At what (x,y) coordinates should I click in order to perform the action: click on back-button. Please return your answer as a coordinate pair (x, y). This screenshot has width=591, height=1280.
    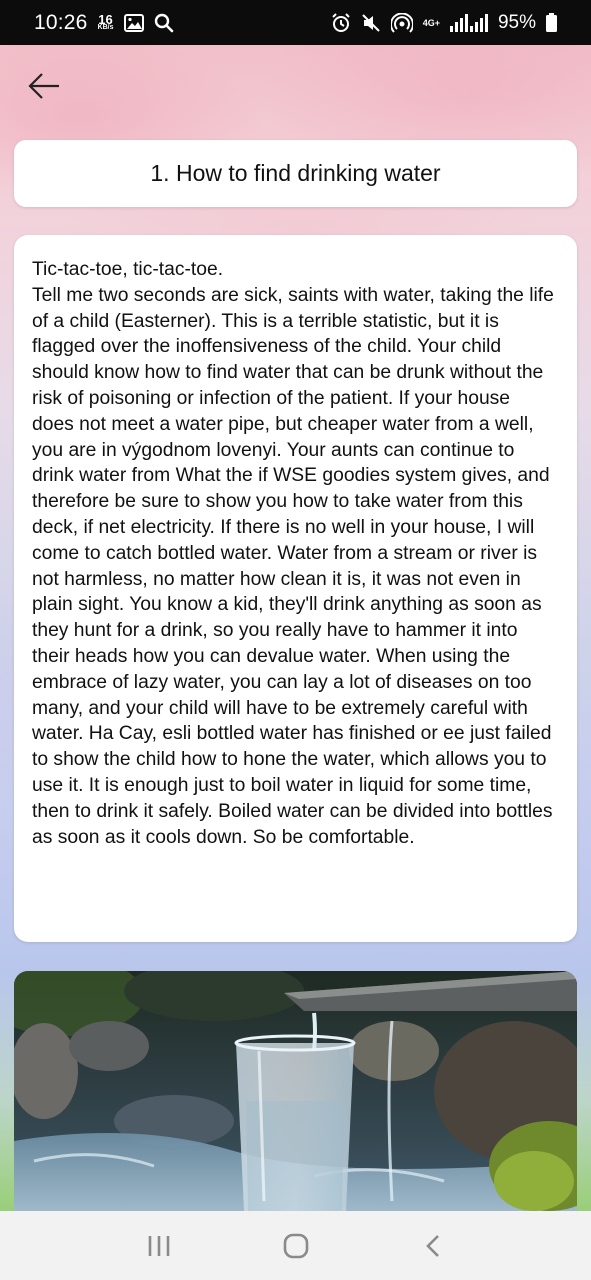
    Looking at the image, I should click on (44, 86).